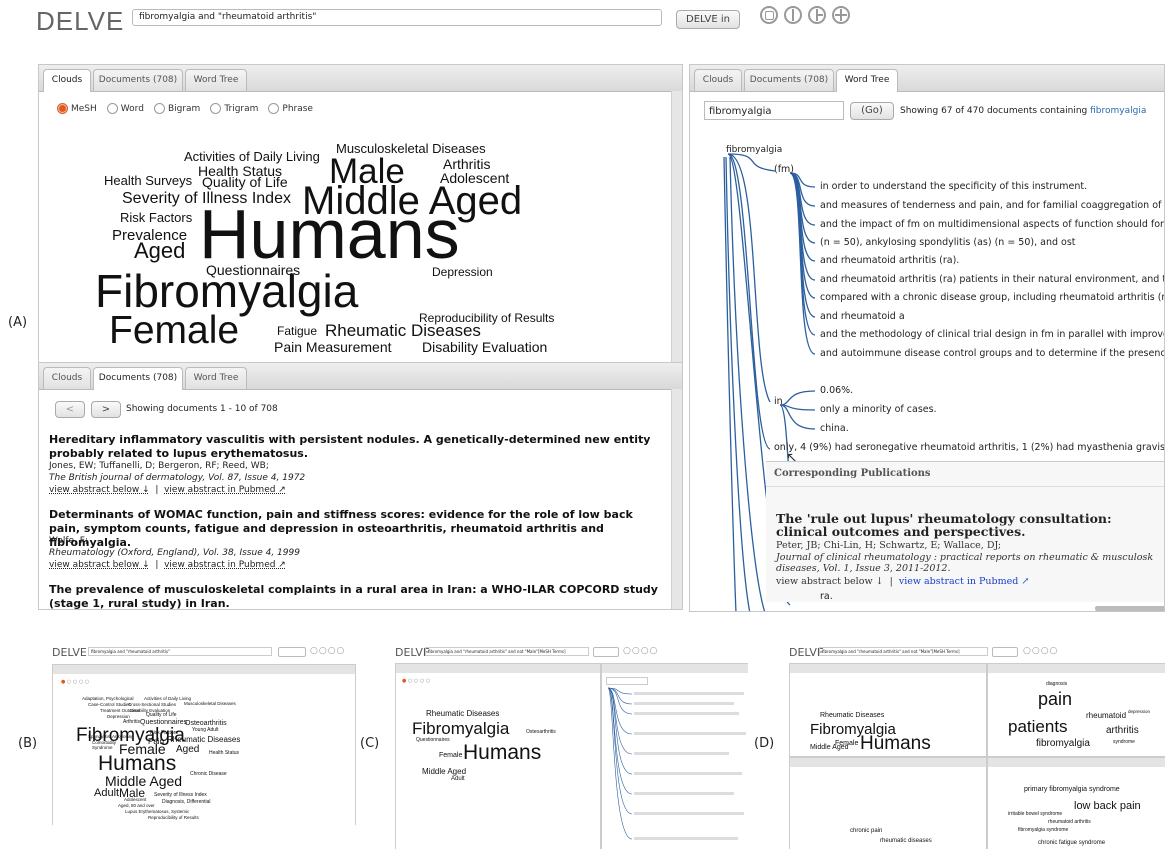  Describe the element at coordinates (676, 236) in the screenshot. I see `clouds-scrollbar` at that location.